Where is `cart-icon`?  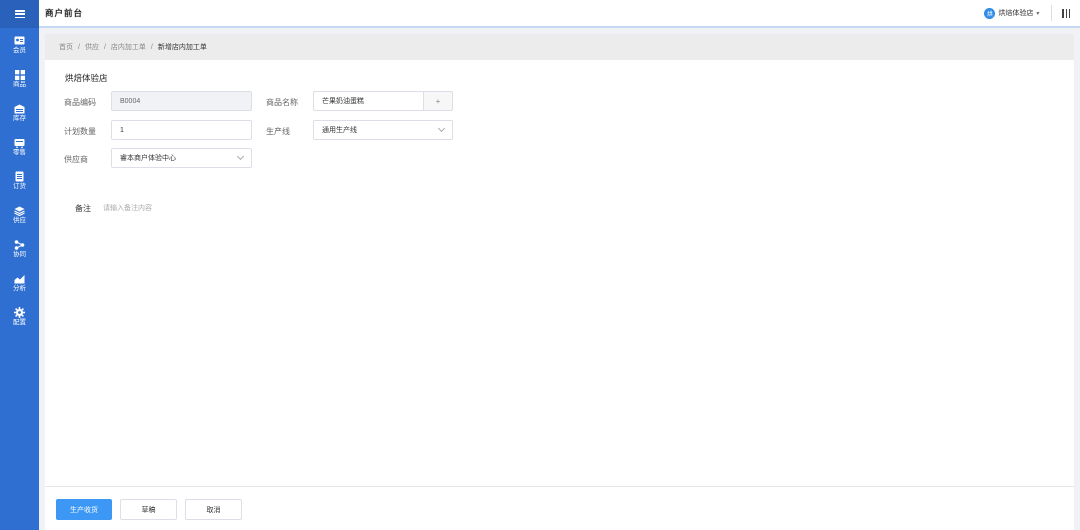 cart-icon is located at coordinates (19, 142).